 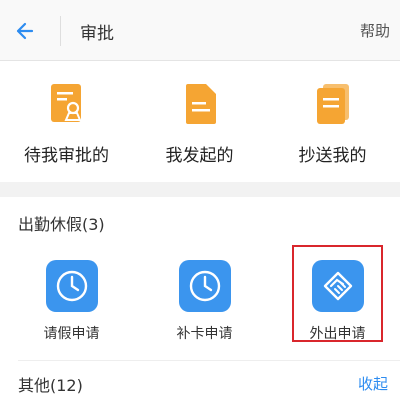 I want to click on quick-action-label: 我发起的, so click(x=199, y=156).